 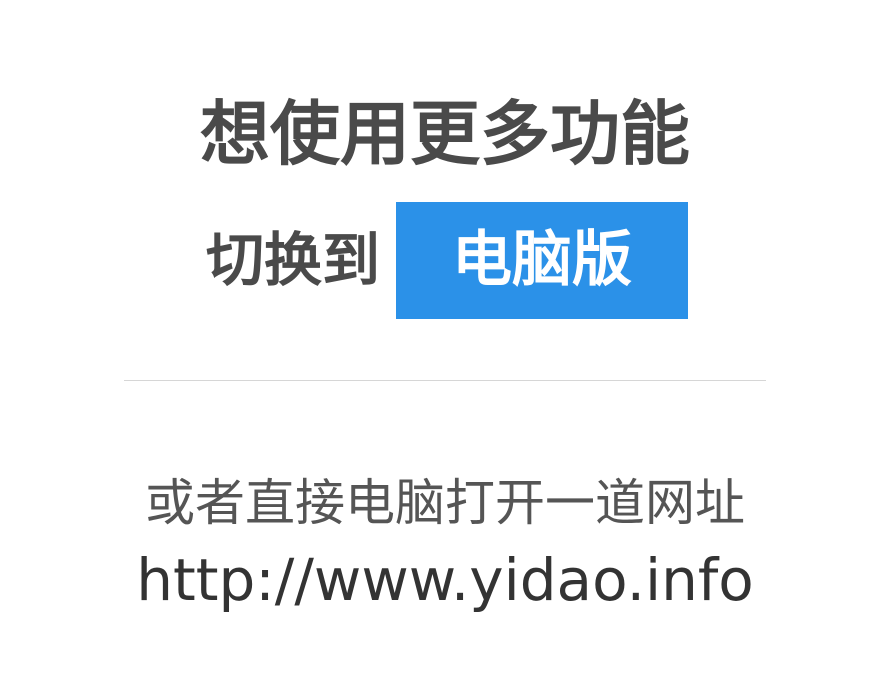 I want to click on site-url-link: http://www.yidao.info, so click(x=445, y=580).